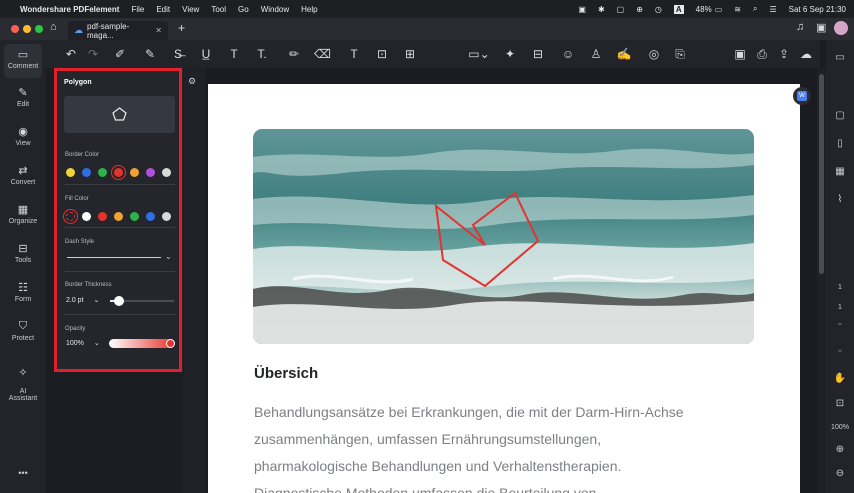 The height and width of the screenshot is (493, 854). What do you see at coordinates (568, 54) in the screenshot?
I see `sticker-icon: ☺` at bounding box center [568, 54].